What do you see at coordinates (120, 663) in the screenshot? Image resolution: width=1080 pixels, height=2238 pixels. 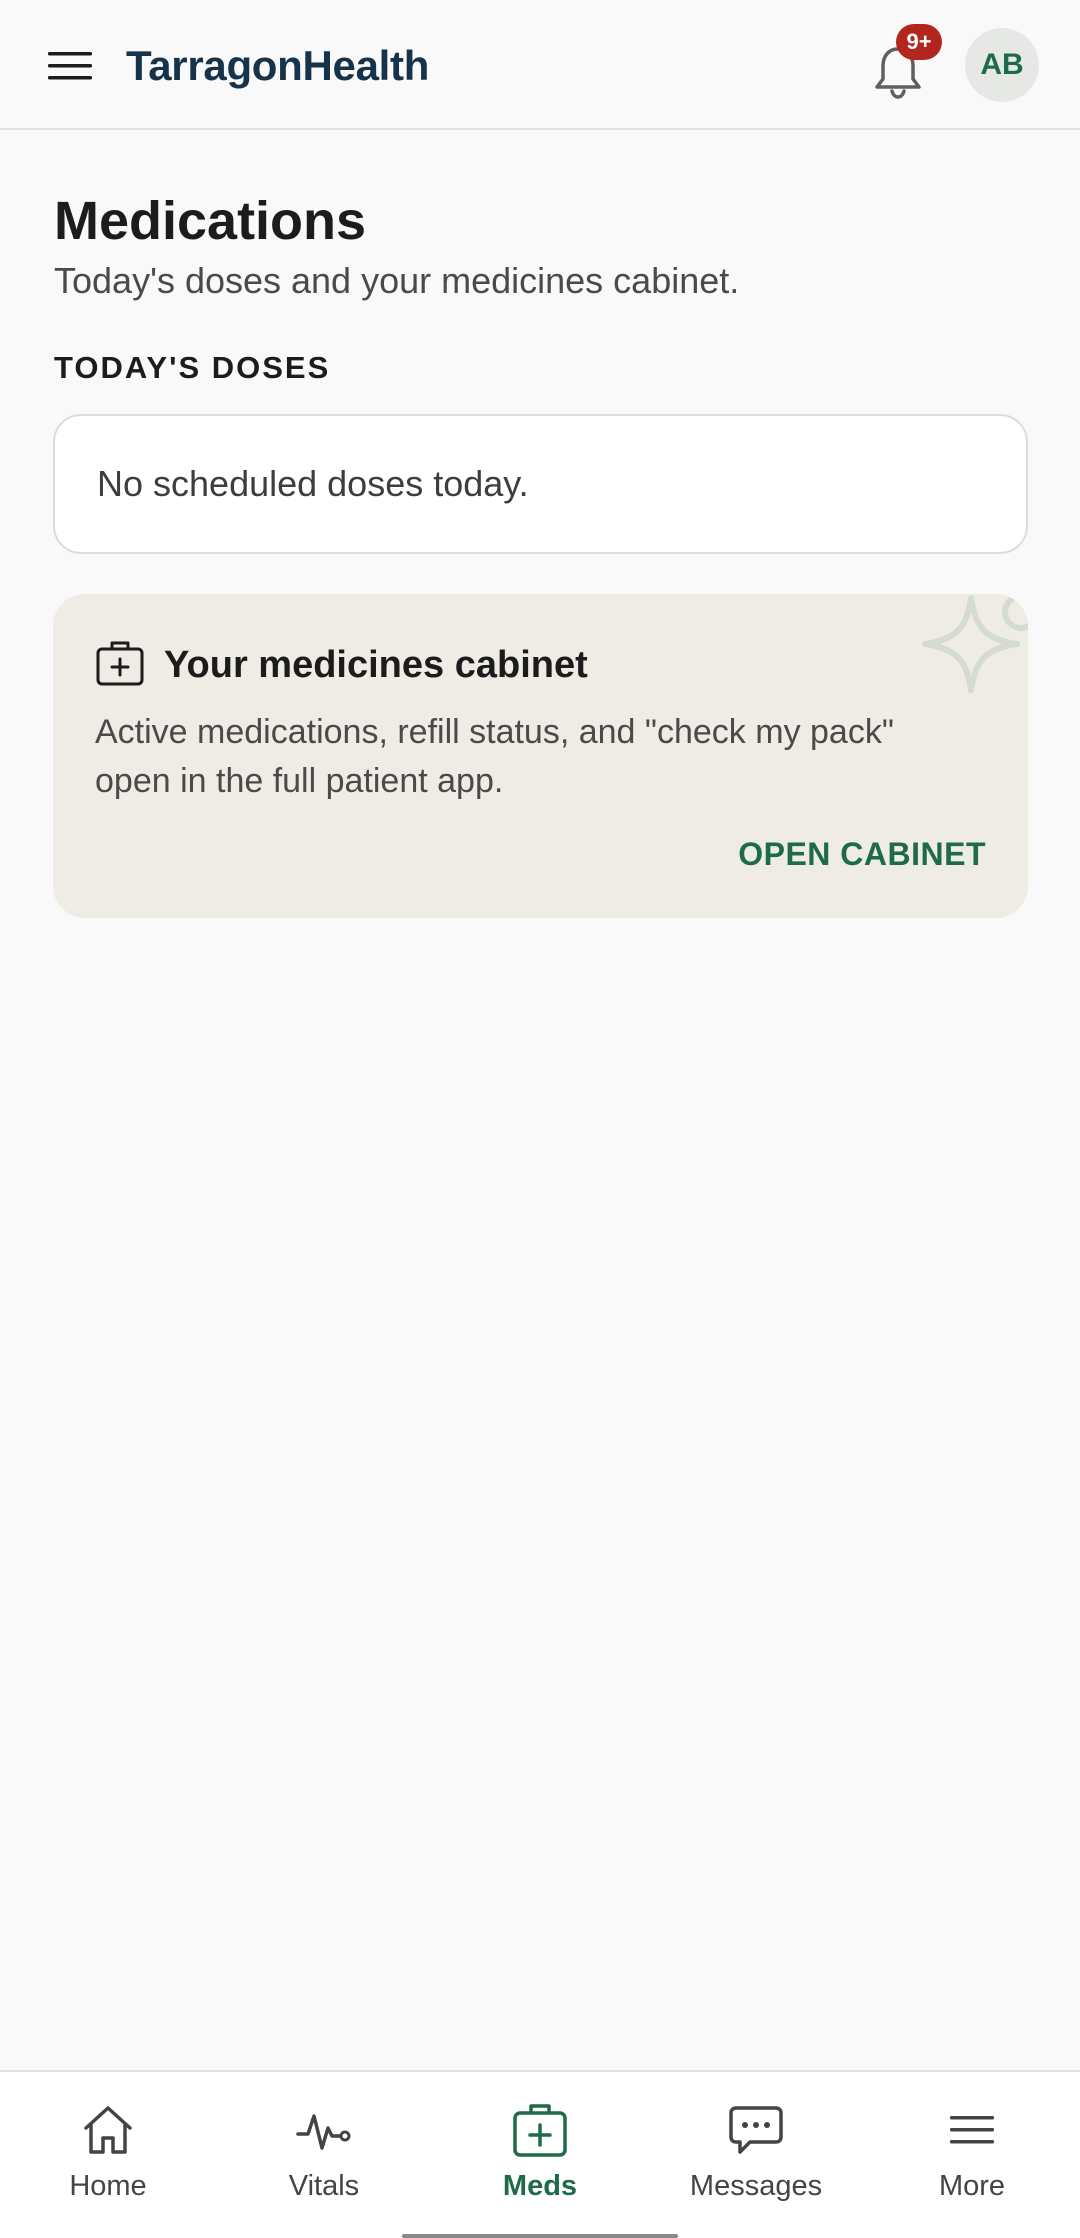 I see `medicine-cabinet-icon` at bounding box center [120, 663].